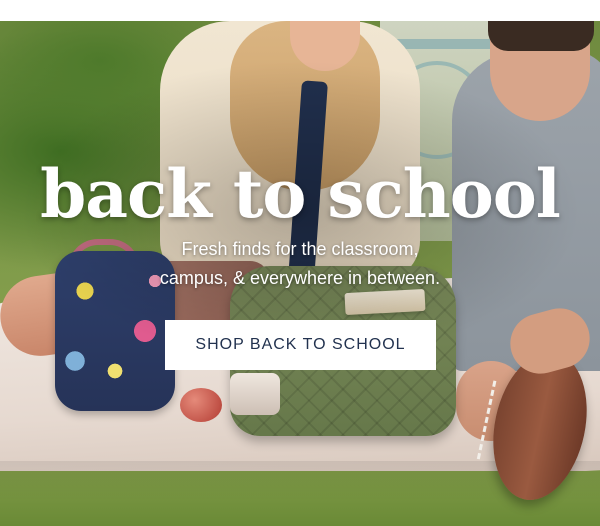 The height and width of the screenshot is (526, 600). What do you see at coordinates (300, 249) in the screenshot?
I see `subhead-line-1: Fresh finds for the classroom,` at bounding box center [300, 249].